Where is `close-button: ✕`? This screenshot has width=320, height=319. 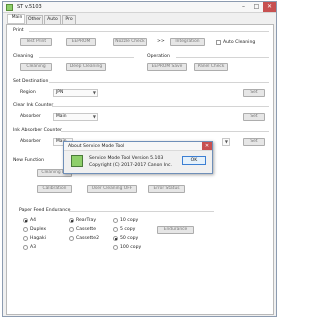 close-button: ✕ is located at coordinates (269, 7).